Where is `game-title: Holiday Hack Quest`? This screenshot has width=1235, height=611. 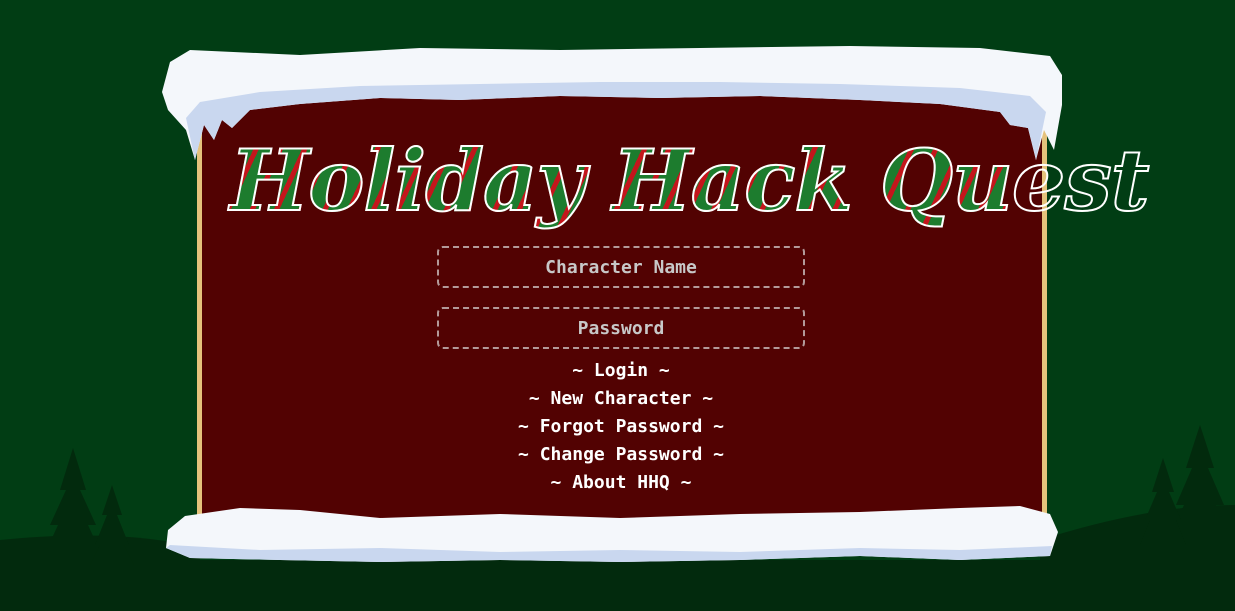 game-title: Holiday Hack Quest is located at coordinates (690, 181).